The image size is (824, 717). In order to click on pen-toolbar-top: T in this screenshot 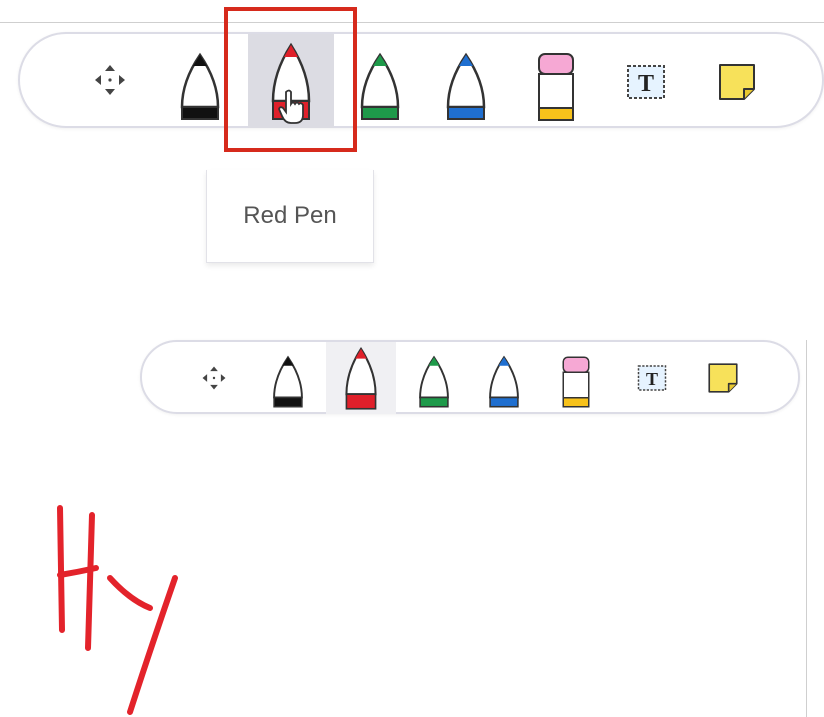, I will do `click(421, 80)`.